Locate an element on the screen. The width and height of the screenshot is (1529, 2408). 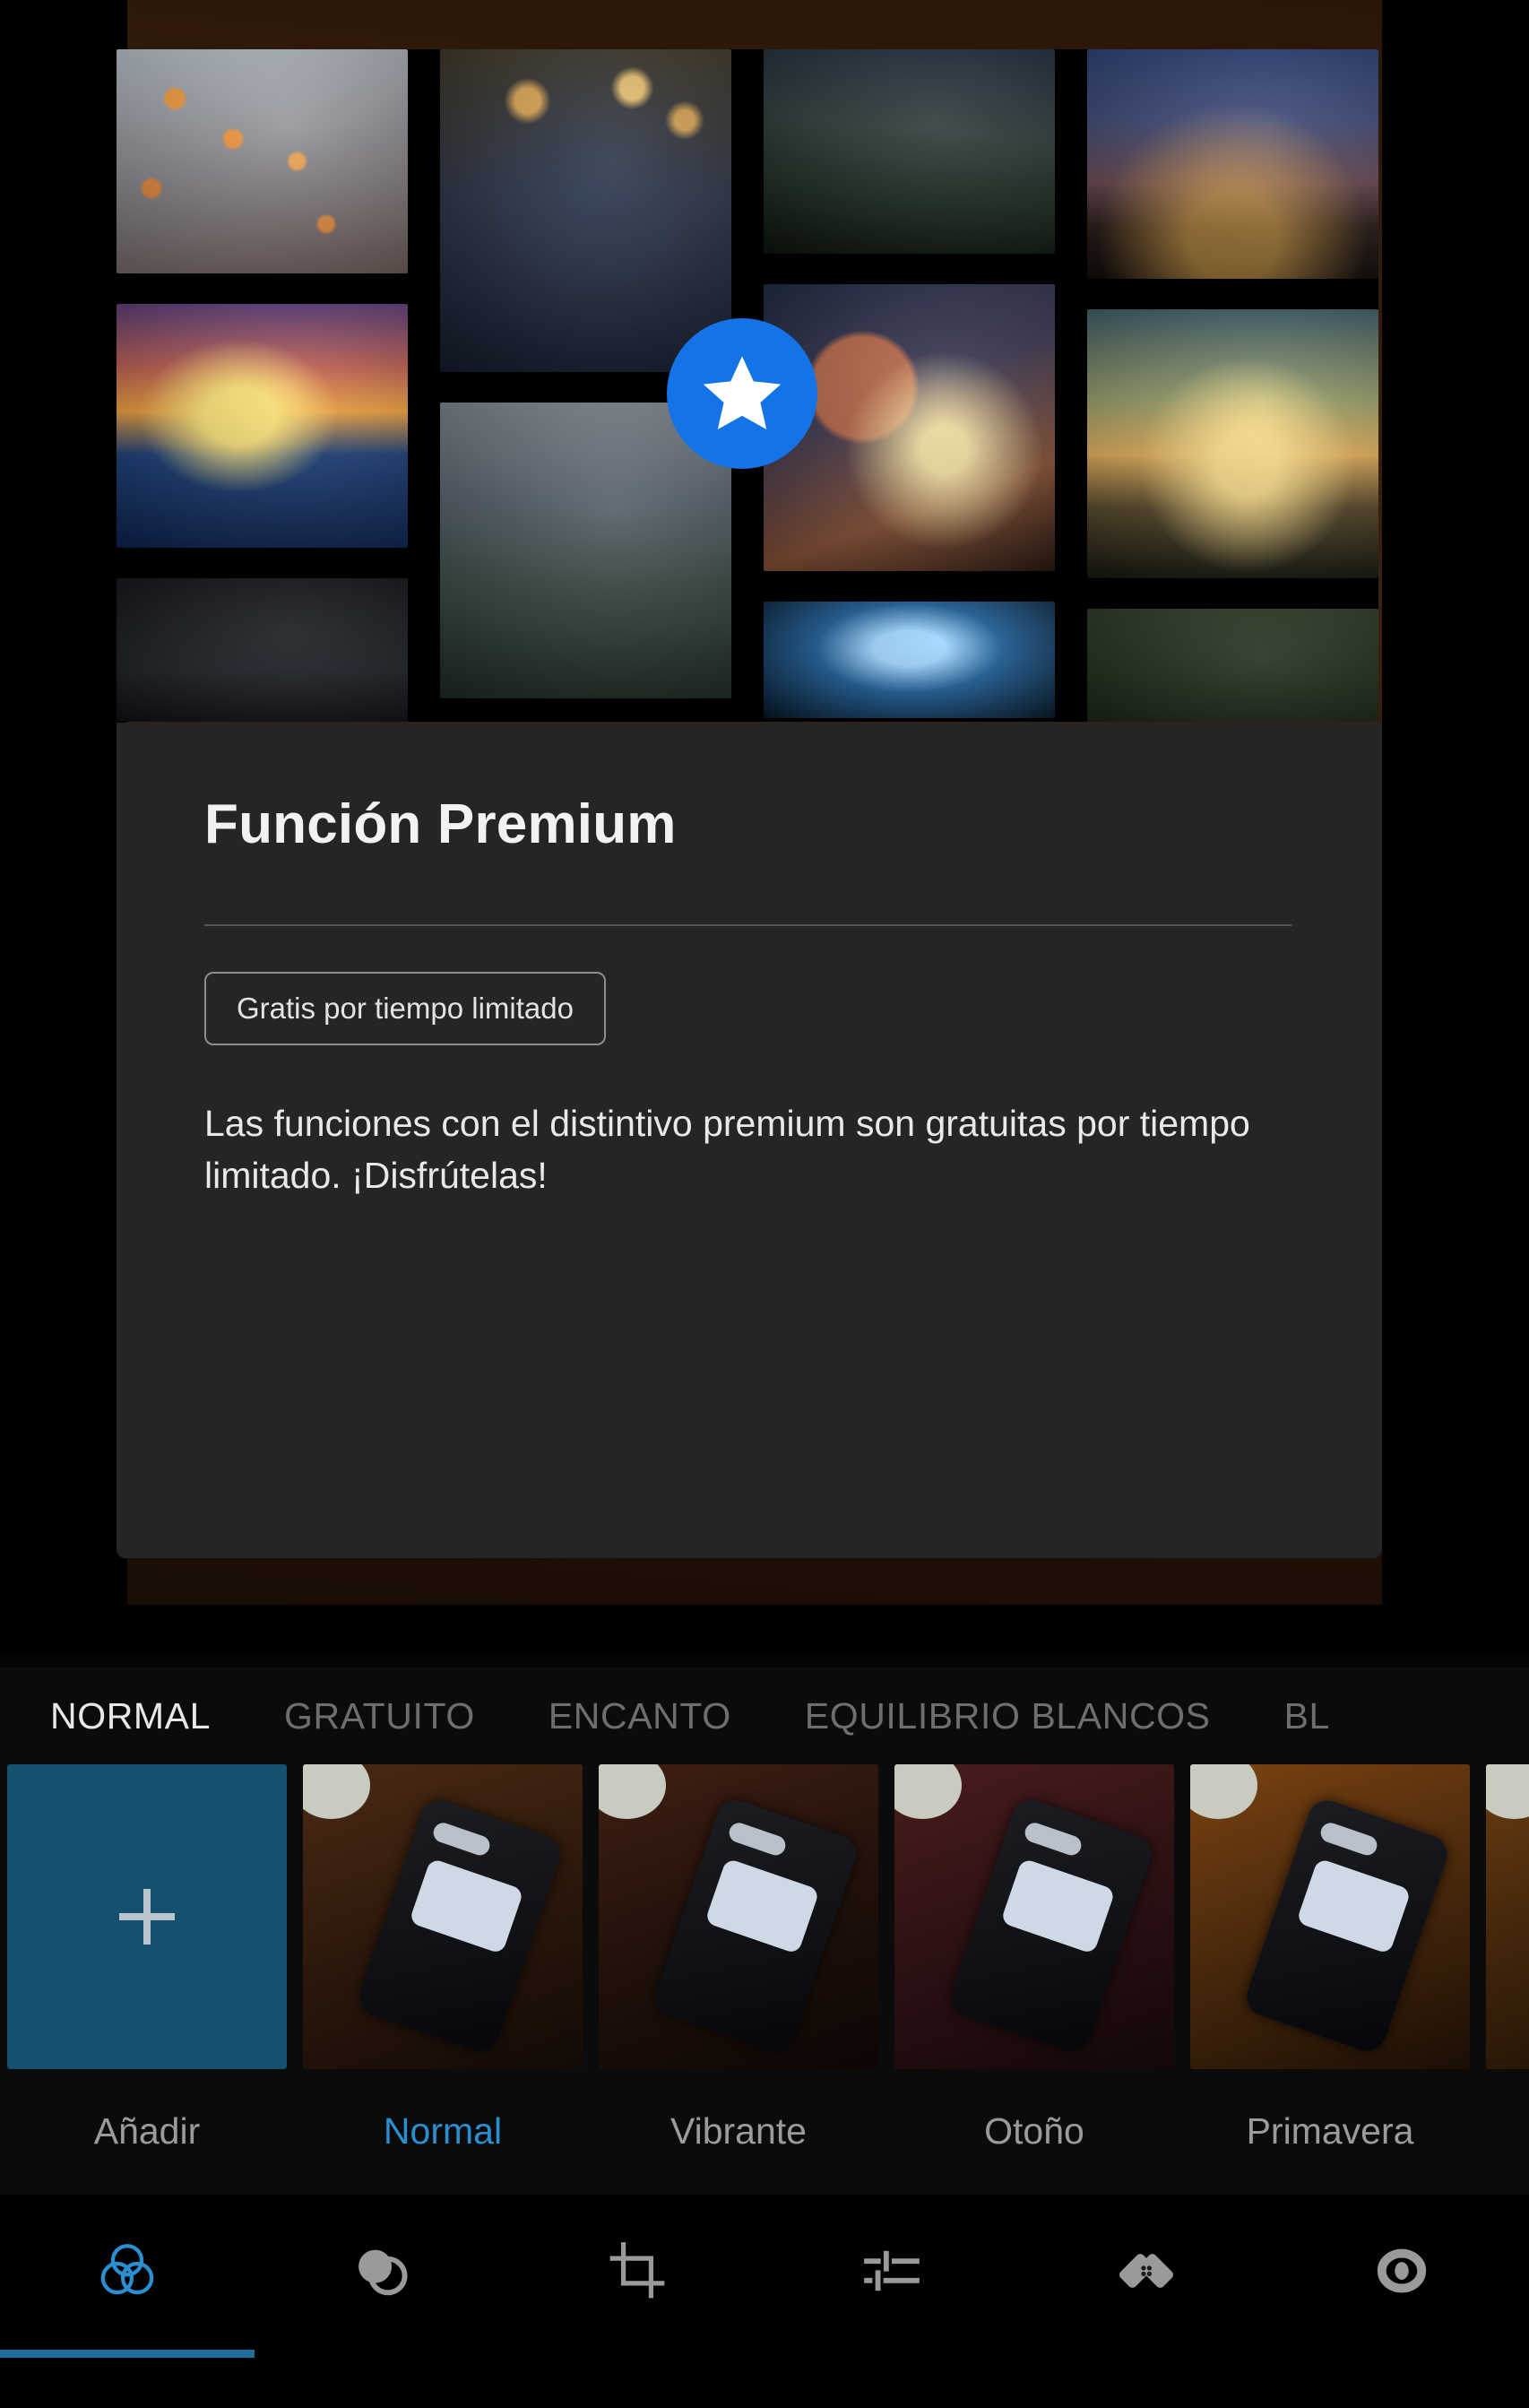
toolbar-item-preview is located at coordinates (1401, 2301).